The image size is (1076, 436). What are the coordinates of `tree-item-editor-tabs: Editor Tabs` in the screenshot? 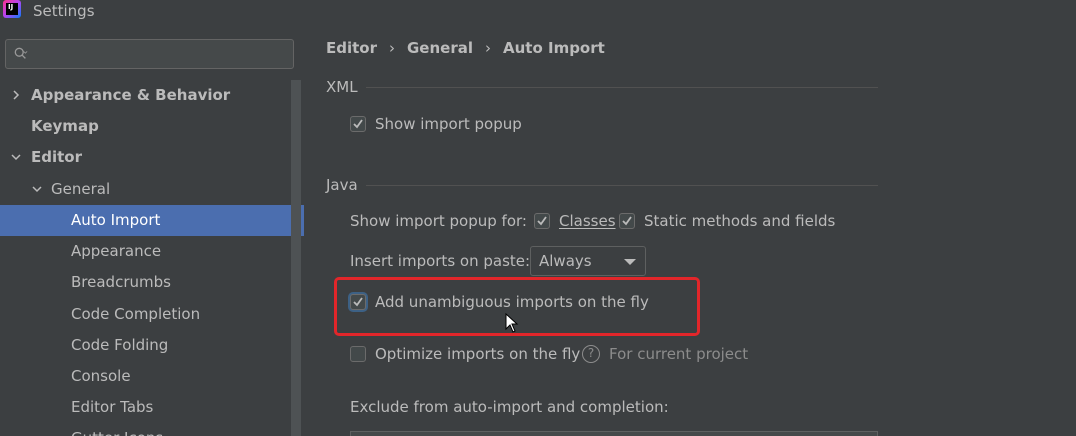 It's located at (152, 407).